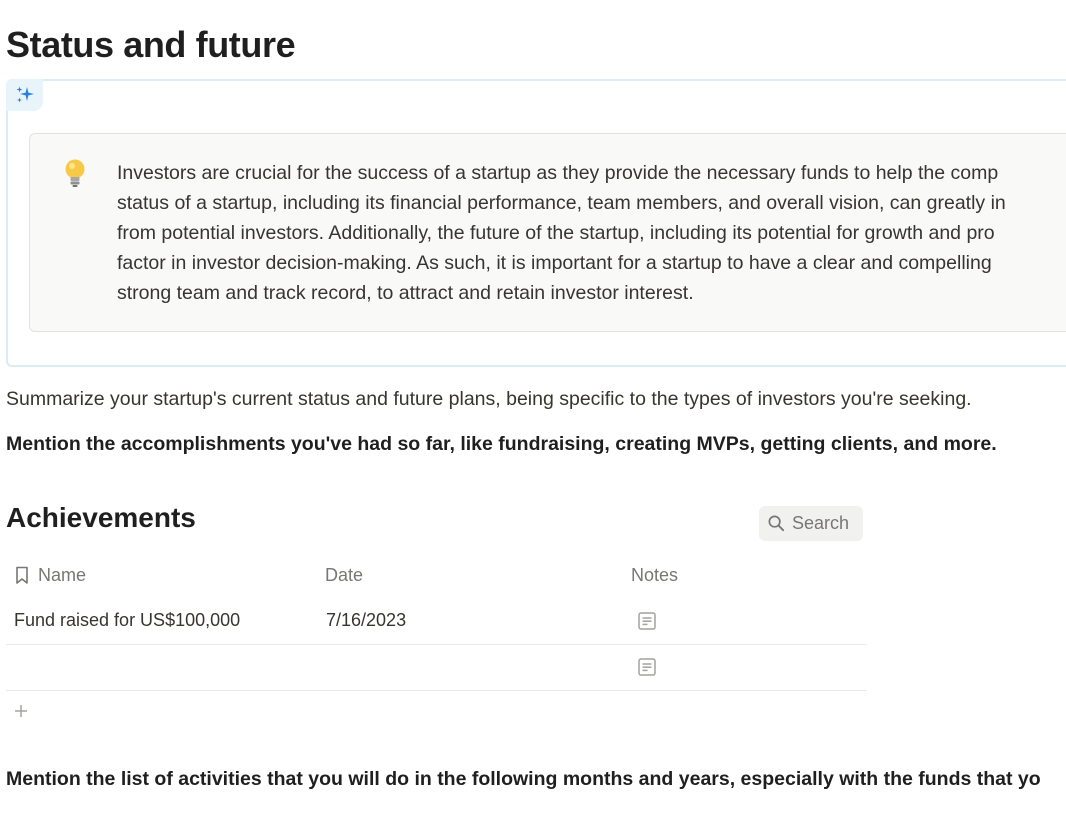  Describe the element at coordinates (151, 44) in the screenshot. I see `page-title: Status and future` at that location.